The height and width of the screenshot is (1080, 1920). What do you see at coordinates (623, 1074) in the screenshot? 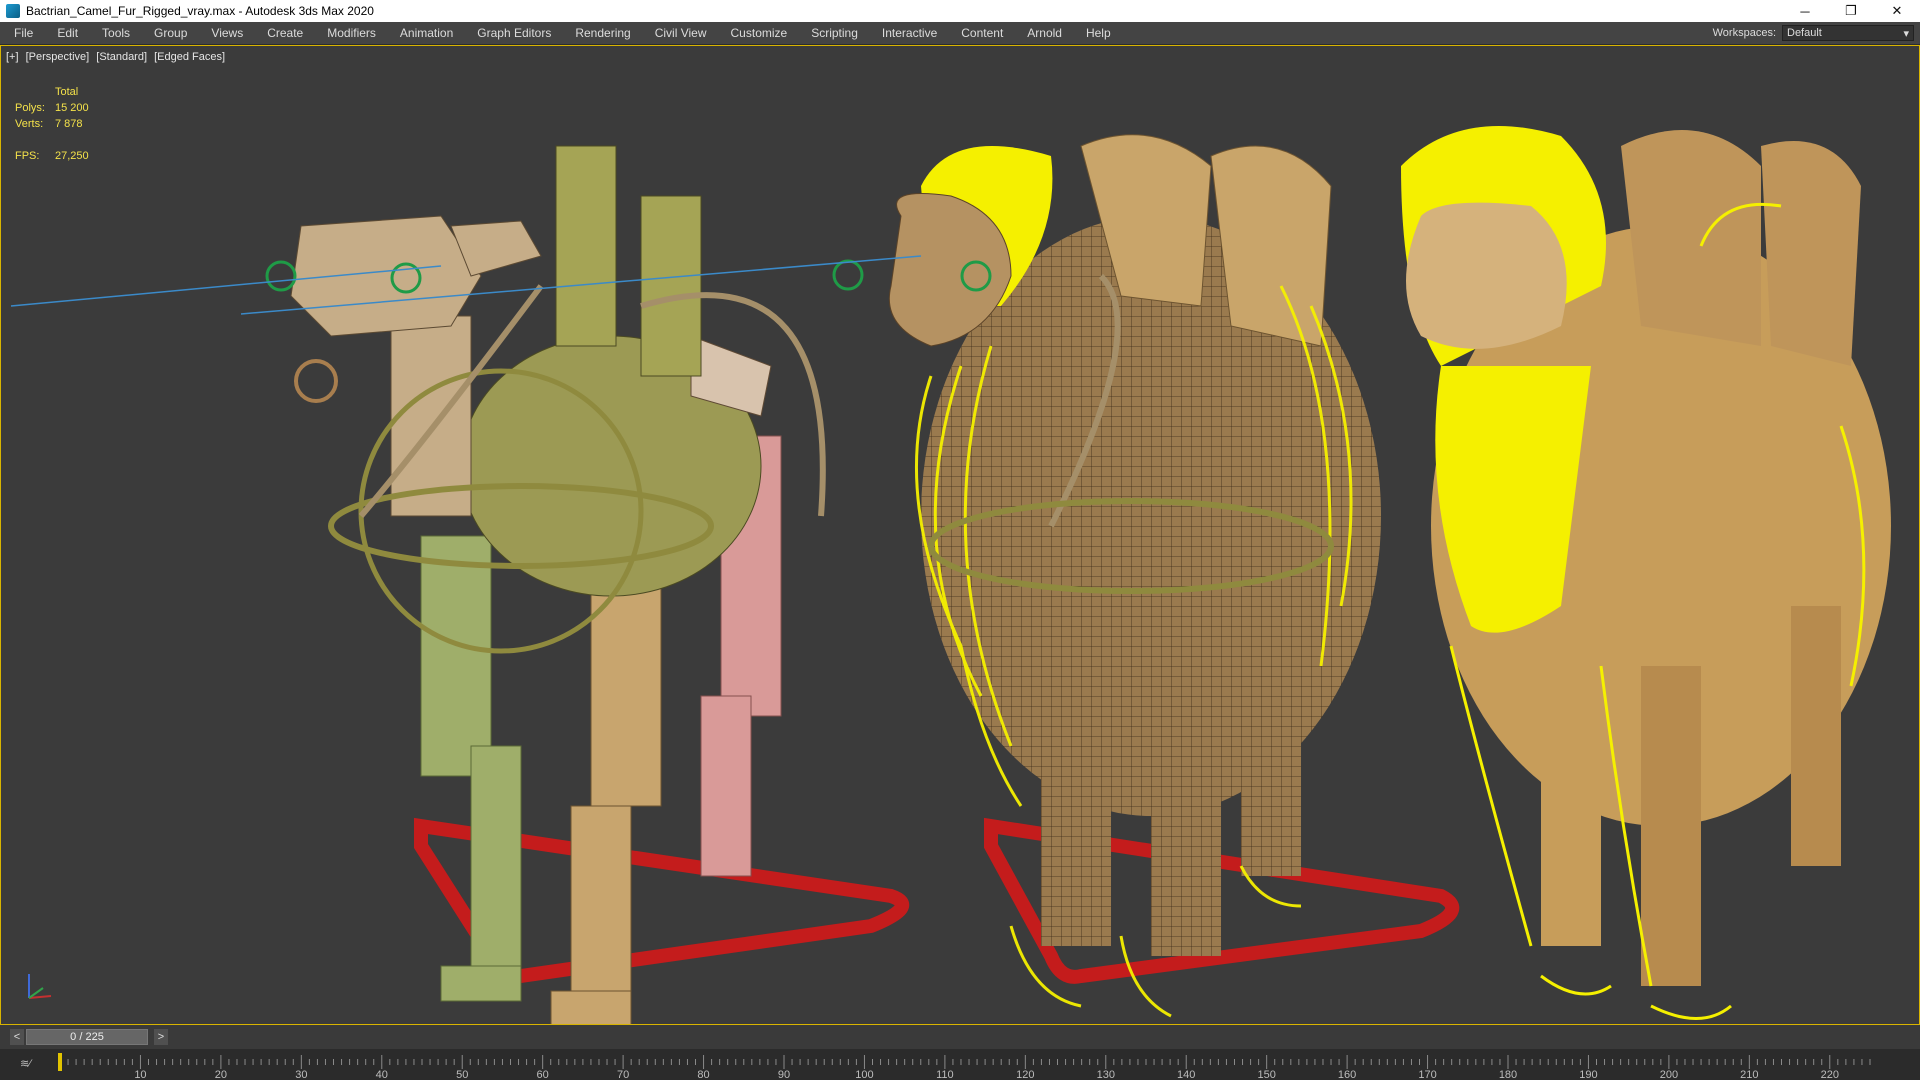
I see `frame-tick-label: 70` at bounding box center [623, 1074].